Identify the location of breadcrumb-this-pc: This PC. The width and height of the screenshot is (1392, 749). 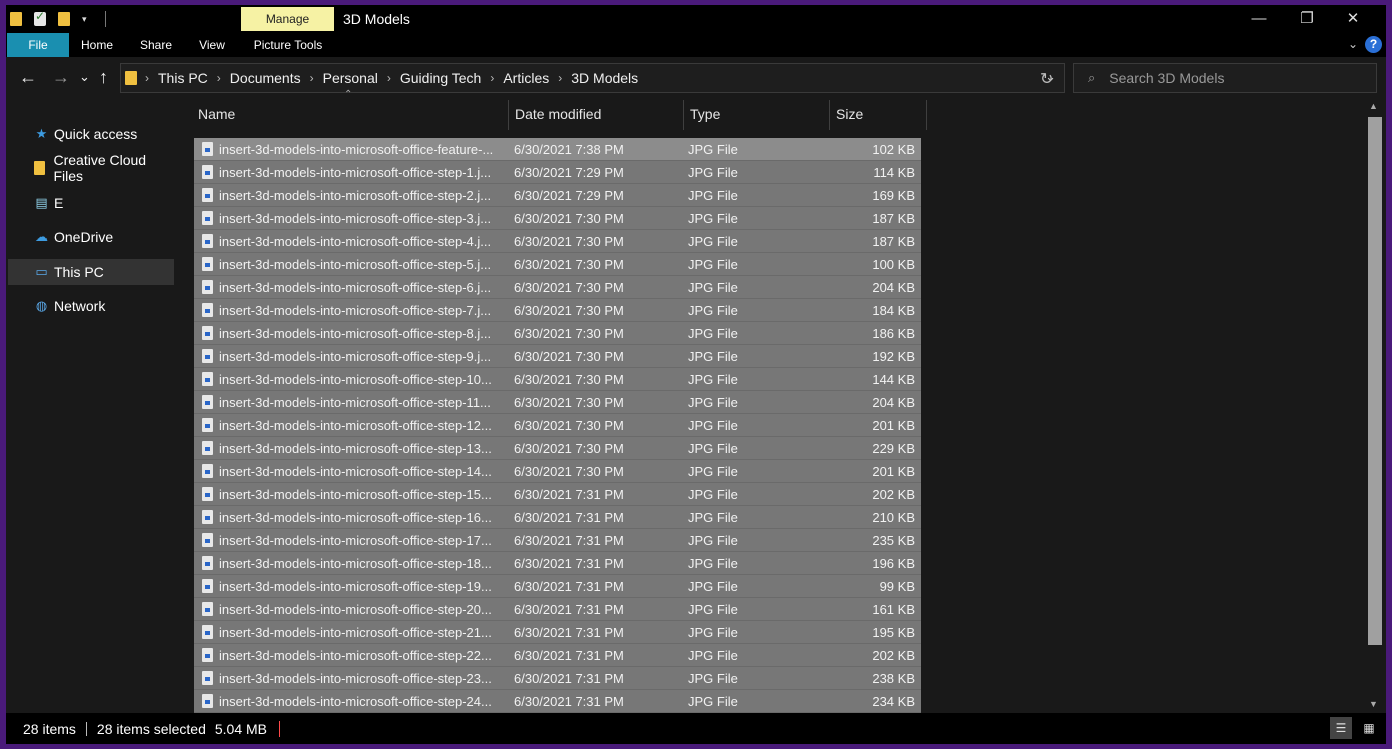
(183, 78).